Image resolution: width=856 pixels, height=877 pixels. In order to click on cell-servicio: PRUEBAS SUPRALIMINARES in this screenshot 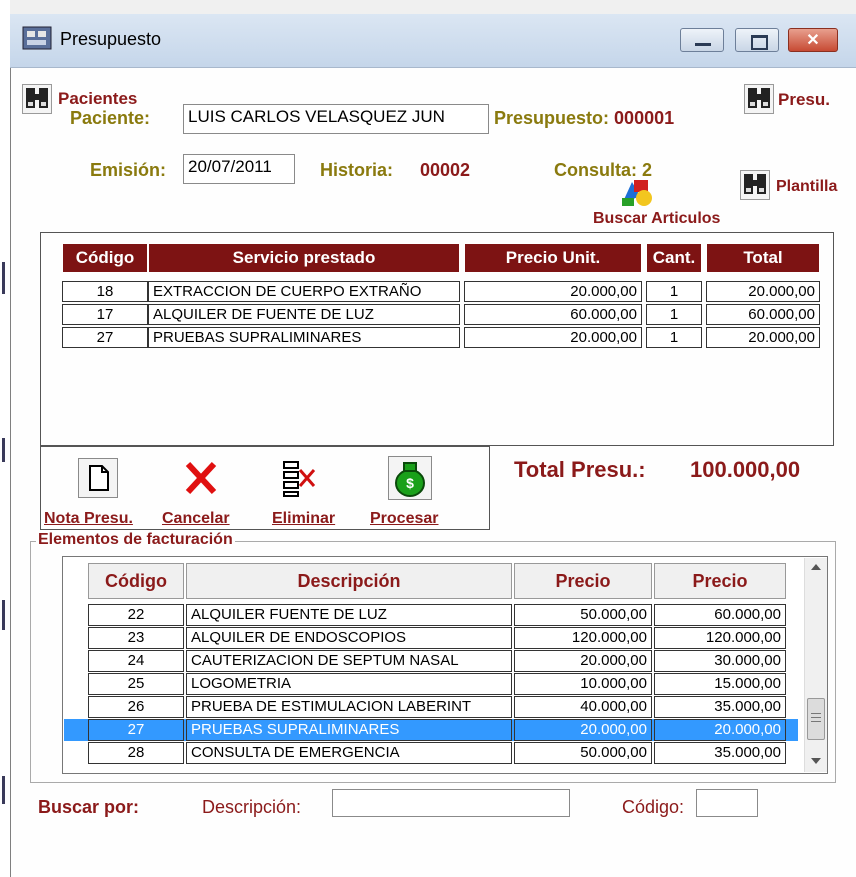, I will do `click(304, 337)`.